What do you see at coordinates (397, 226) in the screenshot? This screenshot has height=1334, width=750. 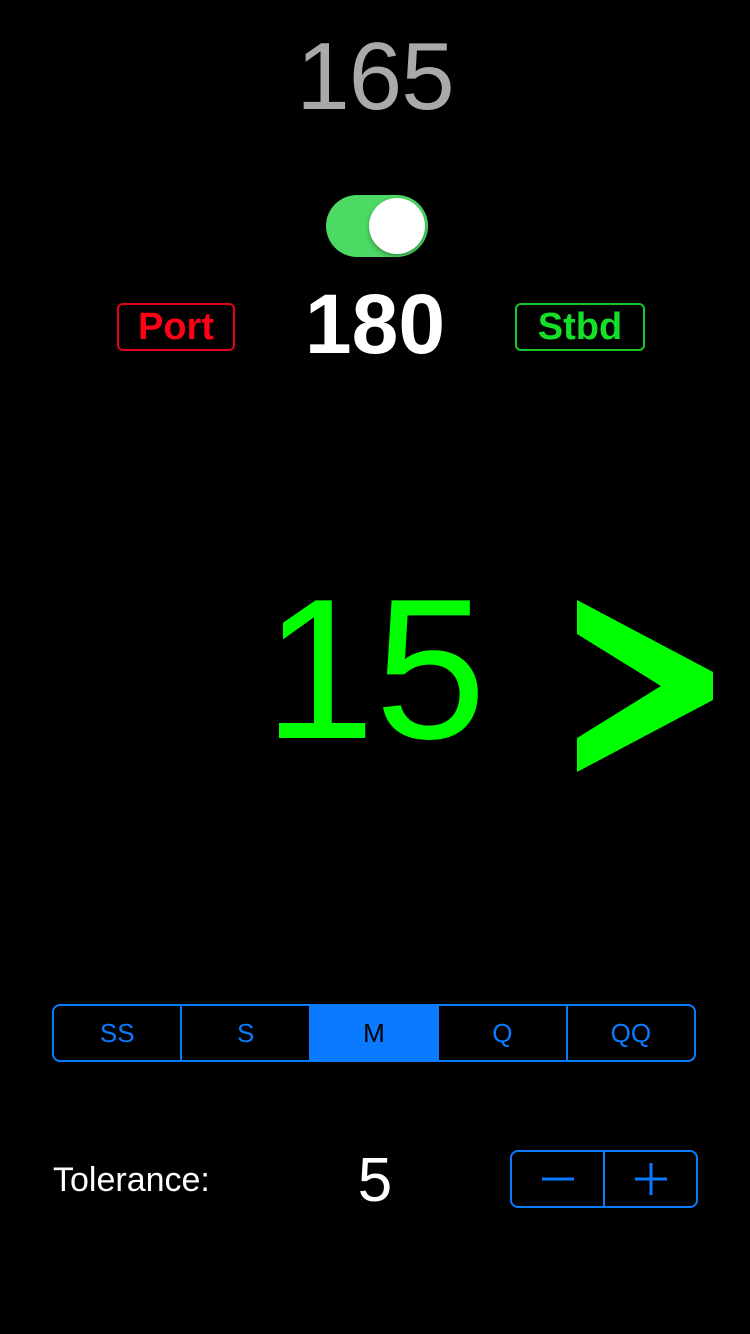 I see `toggle-knob` at bounding box center [397, 226].